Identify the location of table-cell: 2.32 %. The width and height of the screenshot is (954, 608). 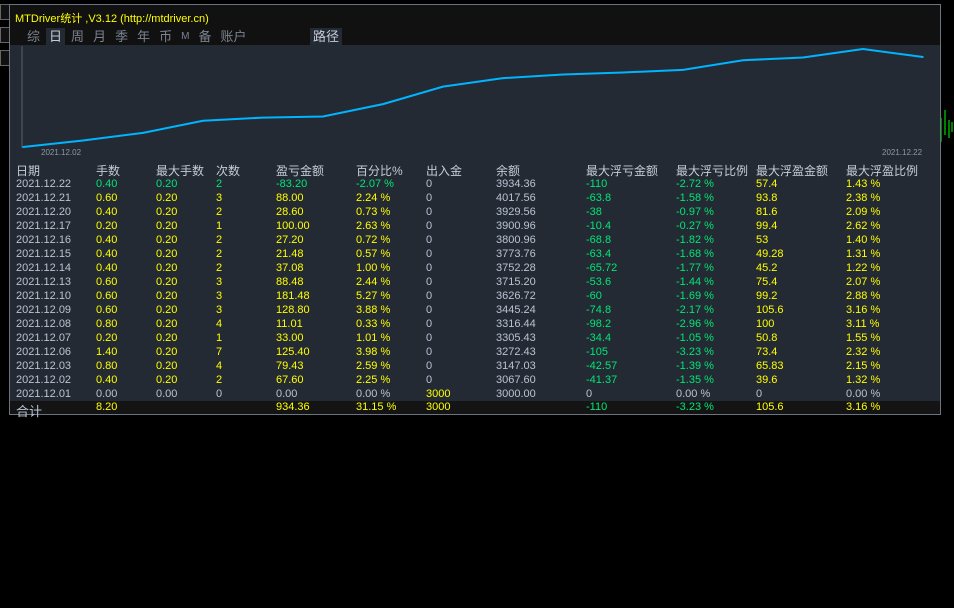
(863, 352).